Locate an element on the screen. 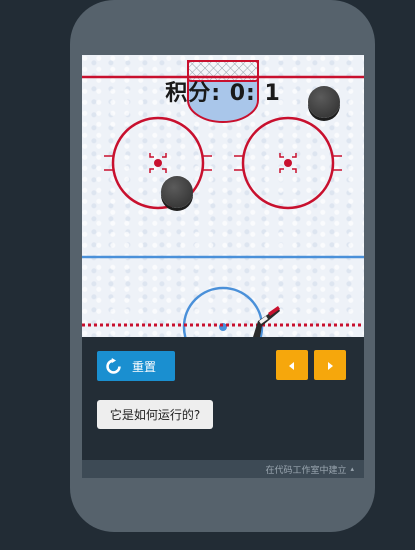 The width and height of the screenshot is (415, 550). move-right-button is located at coordinates (330, 365).